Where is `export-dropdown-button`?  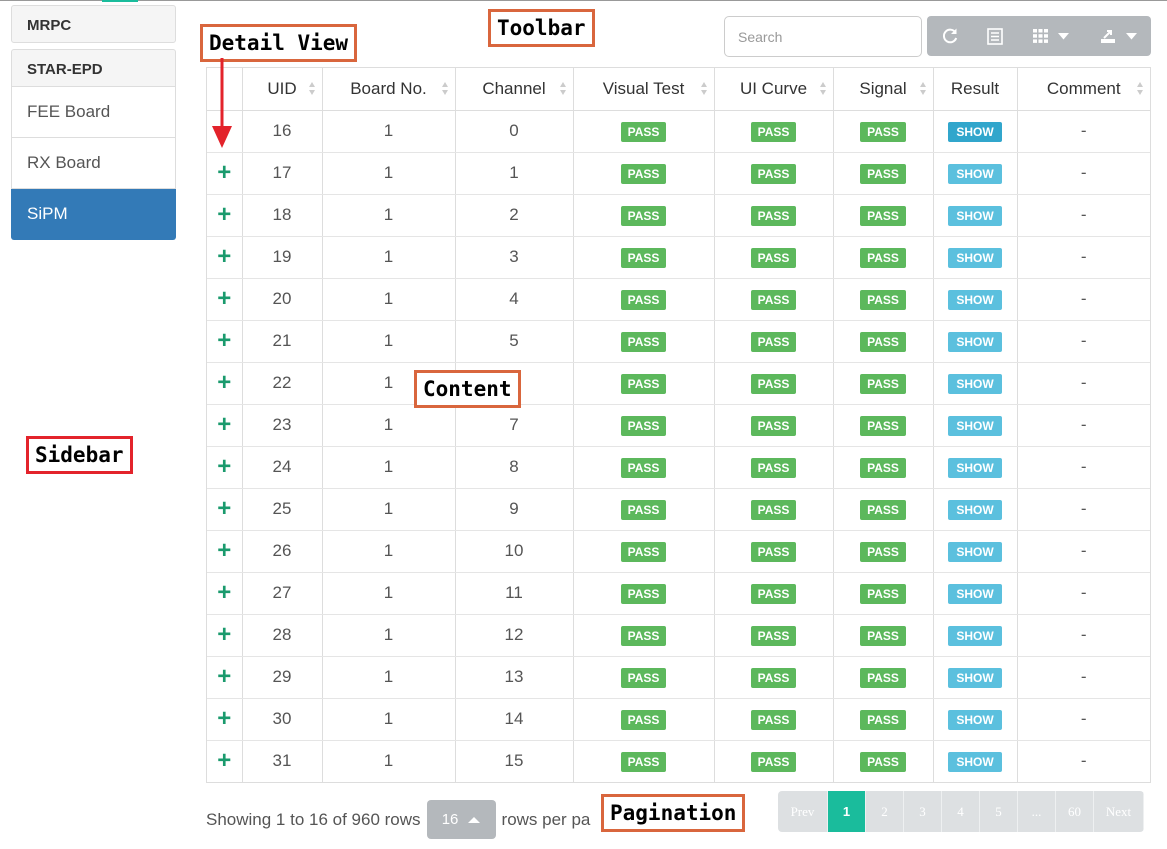
export-dropdown-button is located at coordinates (1118, 36).